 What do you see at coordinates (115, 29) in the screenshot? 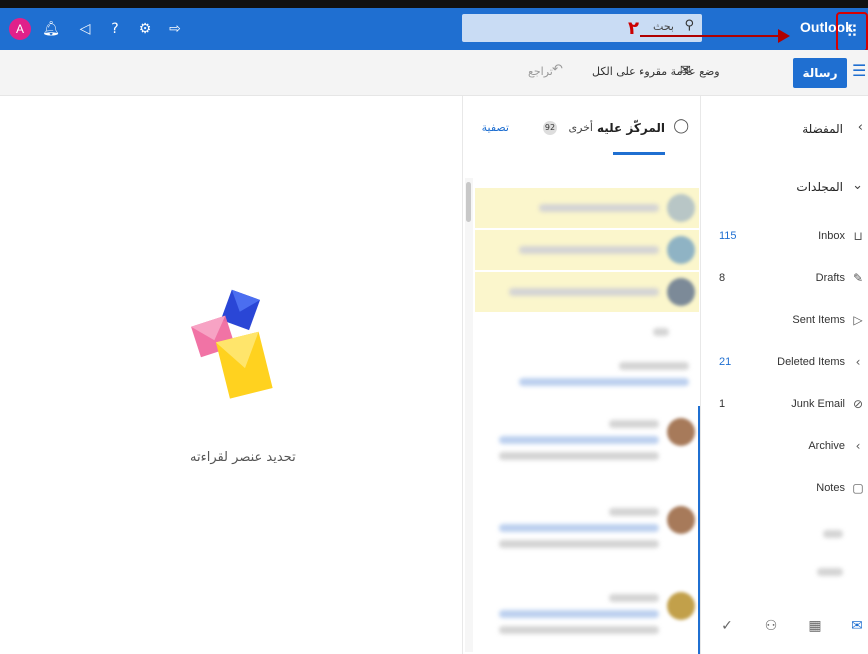
I see `help-icon: ?` at bounding box center [115, 29].